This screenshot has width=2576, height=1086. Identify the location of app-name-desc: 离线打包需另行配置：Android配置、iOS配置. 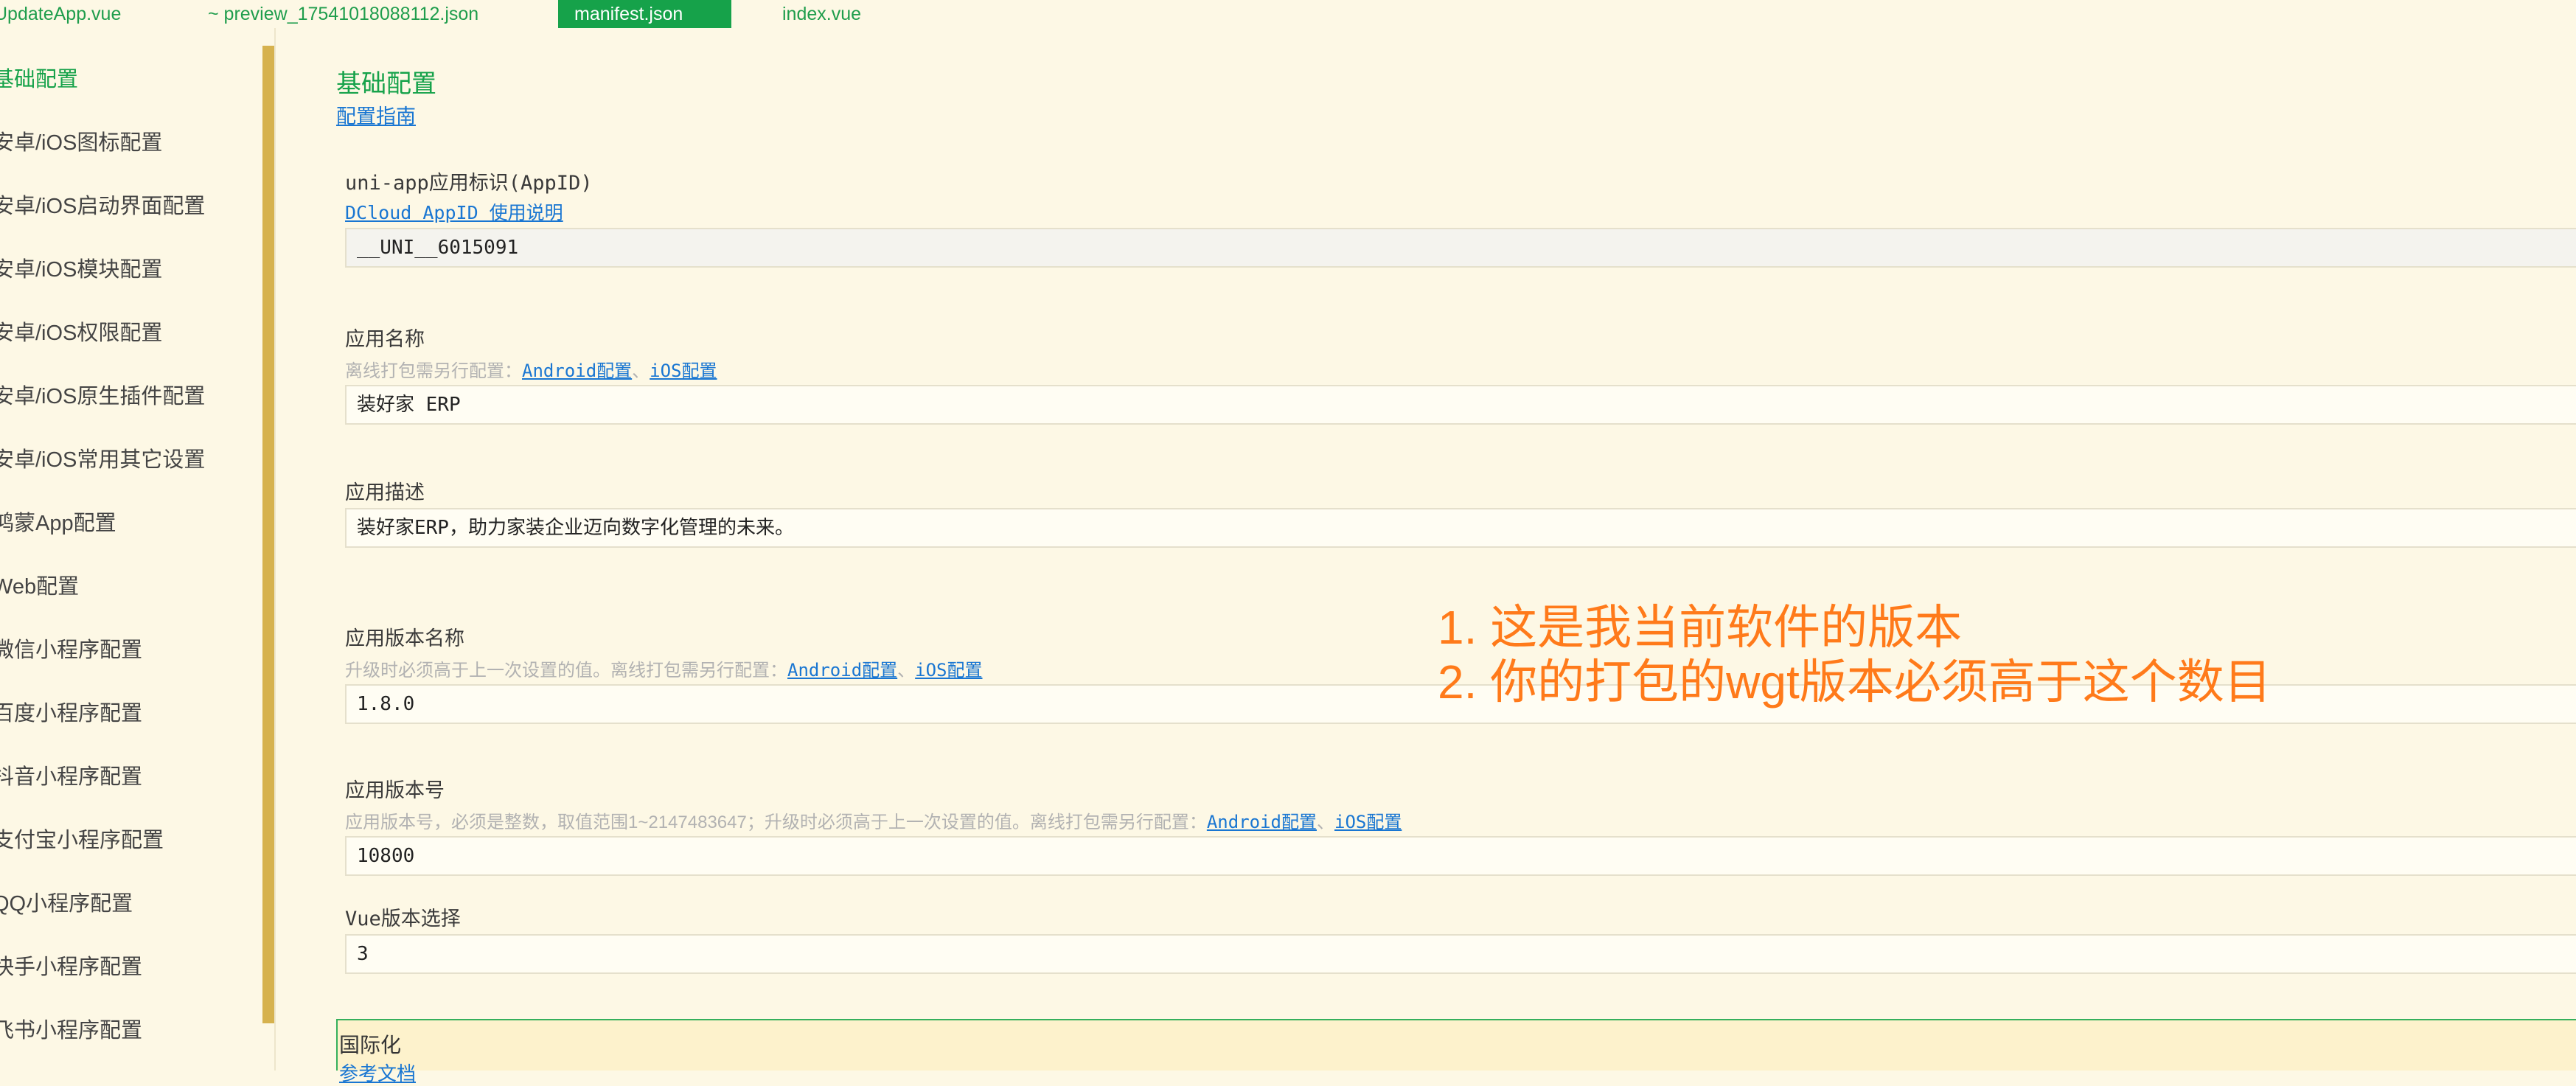
(1461, 369).